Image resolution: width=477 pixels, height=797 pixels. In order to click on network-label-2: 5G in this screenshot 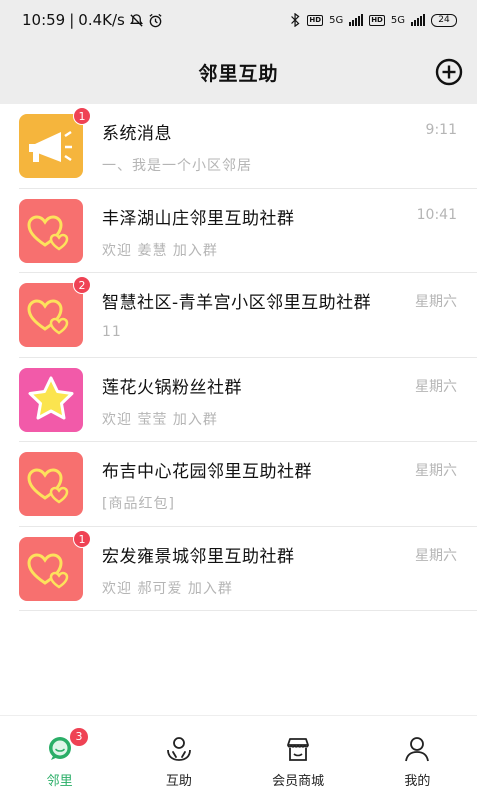, I will do `click(397, 20)`.